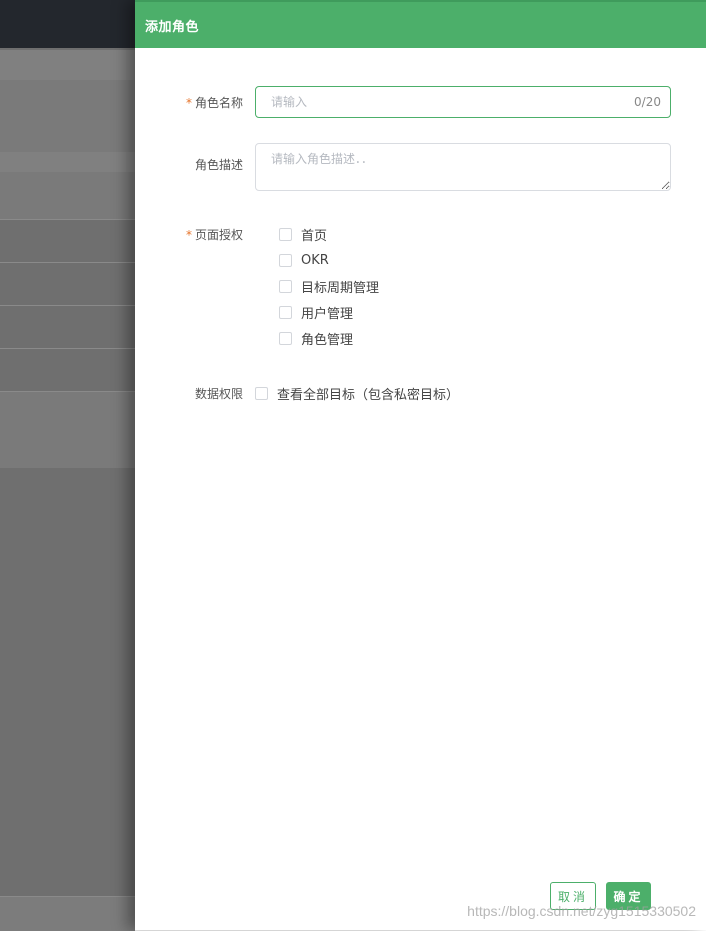 The width and height of the screenshot is (706, 931). What do you see at coordinates (218, 165) in the screenshot?
I see `role-desc-label: 角色描述` at bounding box center [218, 165].